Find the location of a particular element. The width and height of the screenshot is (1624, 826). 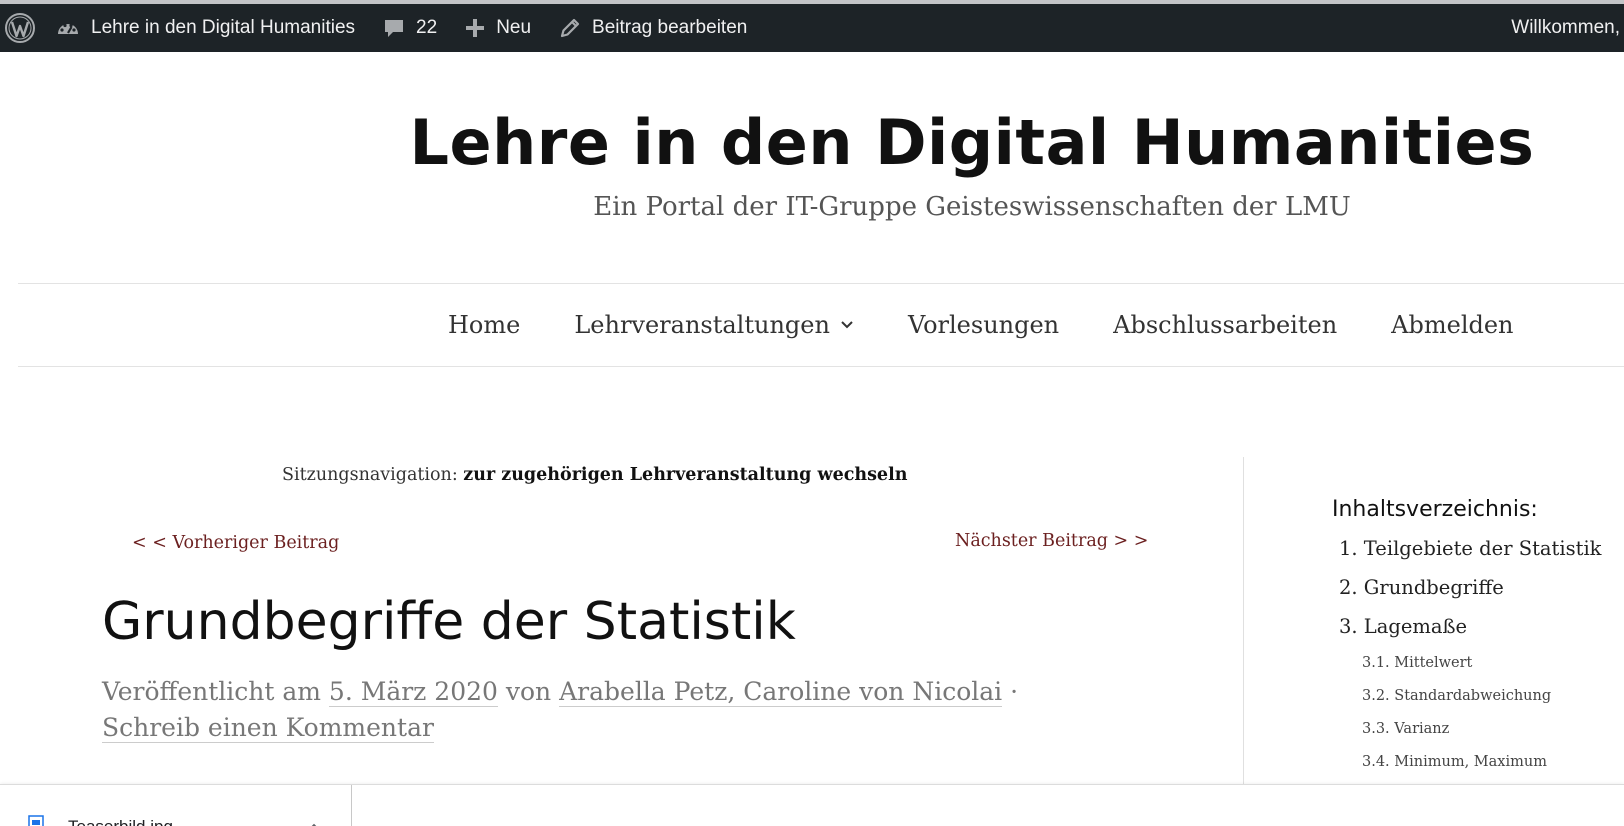

wordpress-menu is located at coordinates (21, 28).